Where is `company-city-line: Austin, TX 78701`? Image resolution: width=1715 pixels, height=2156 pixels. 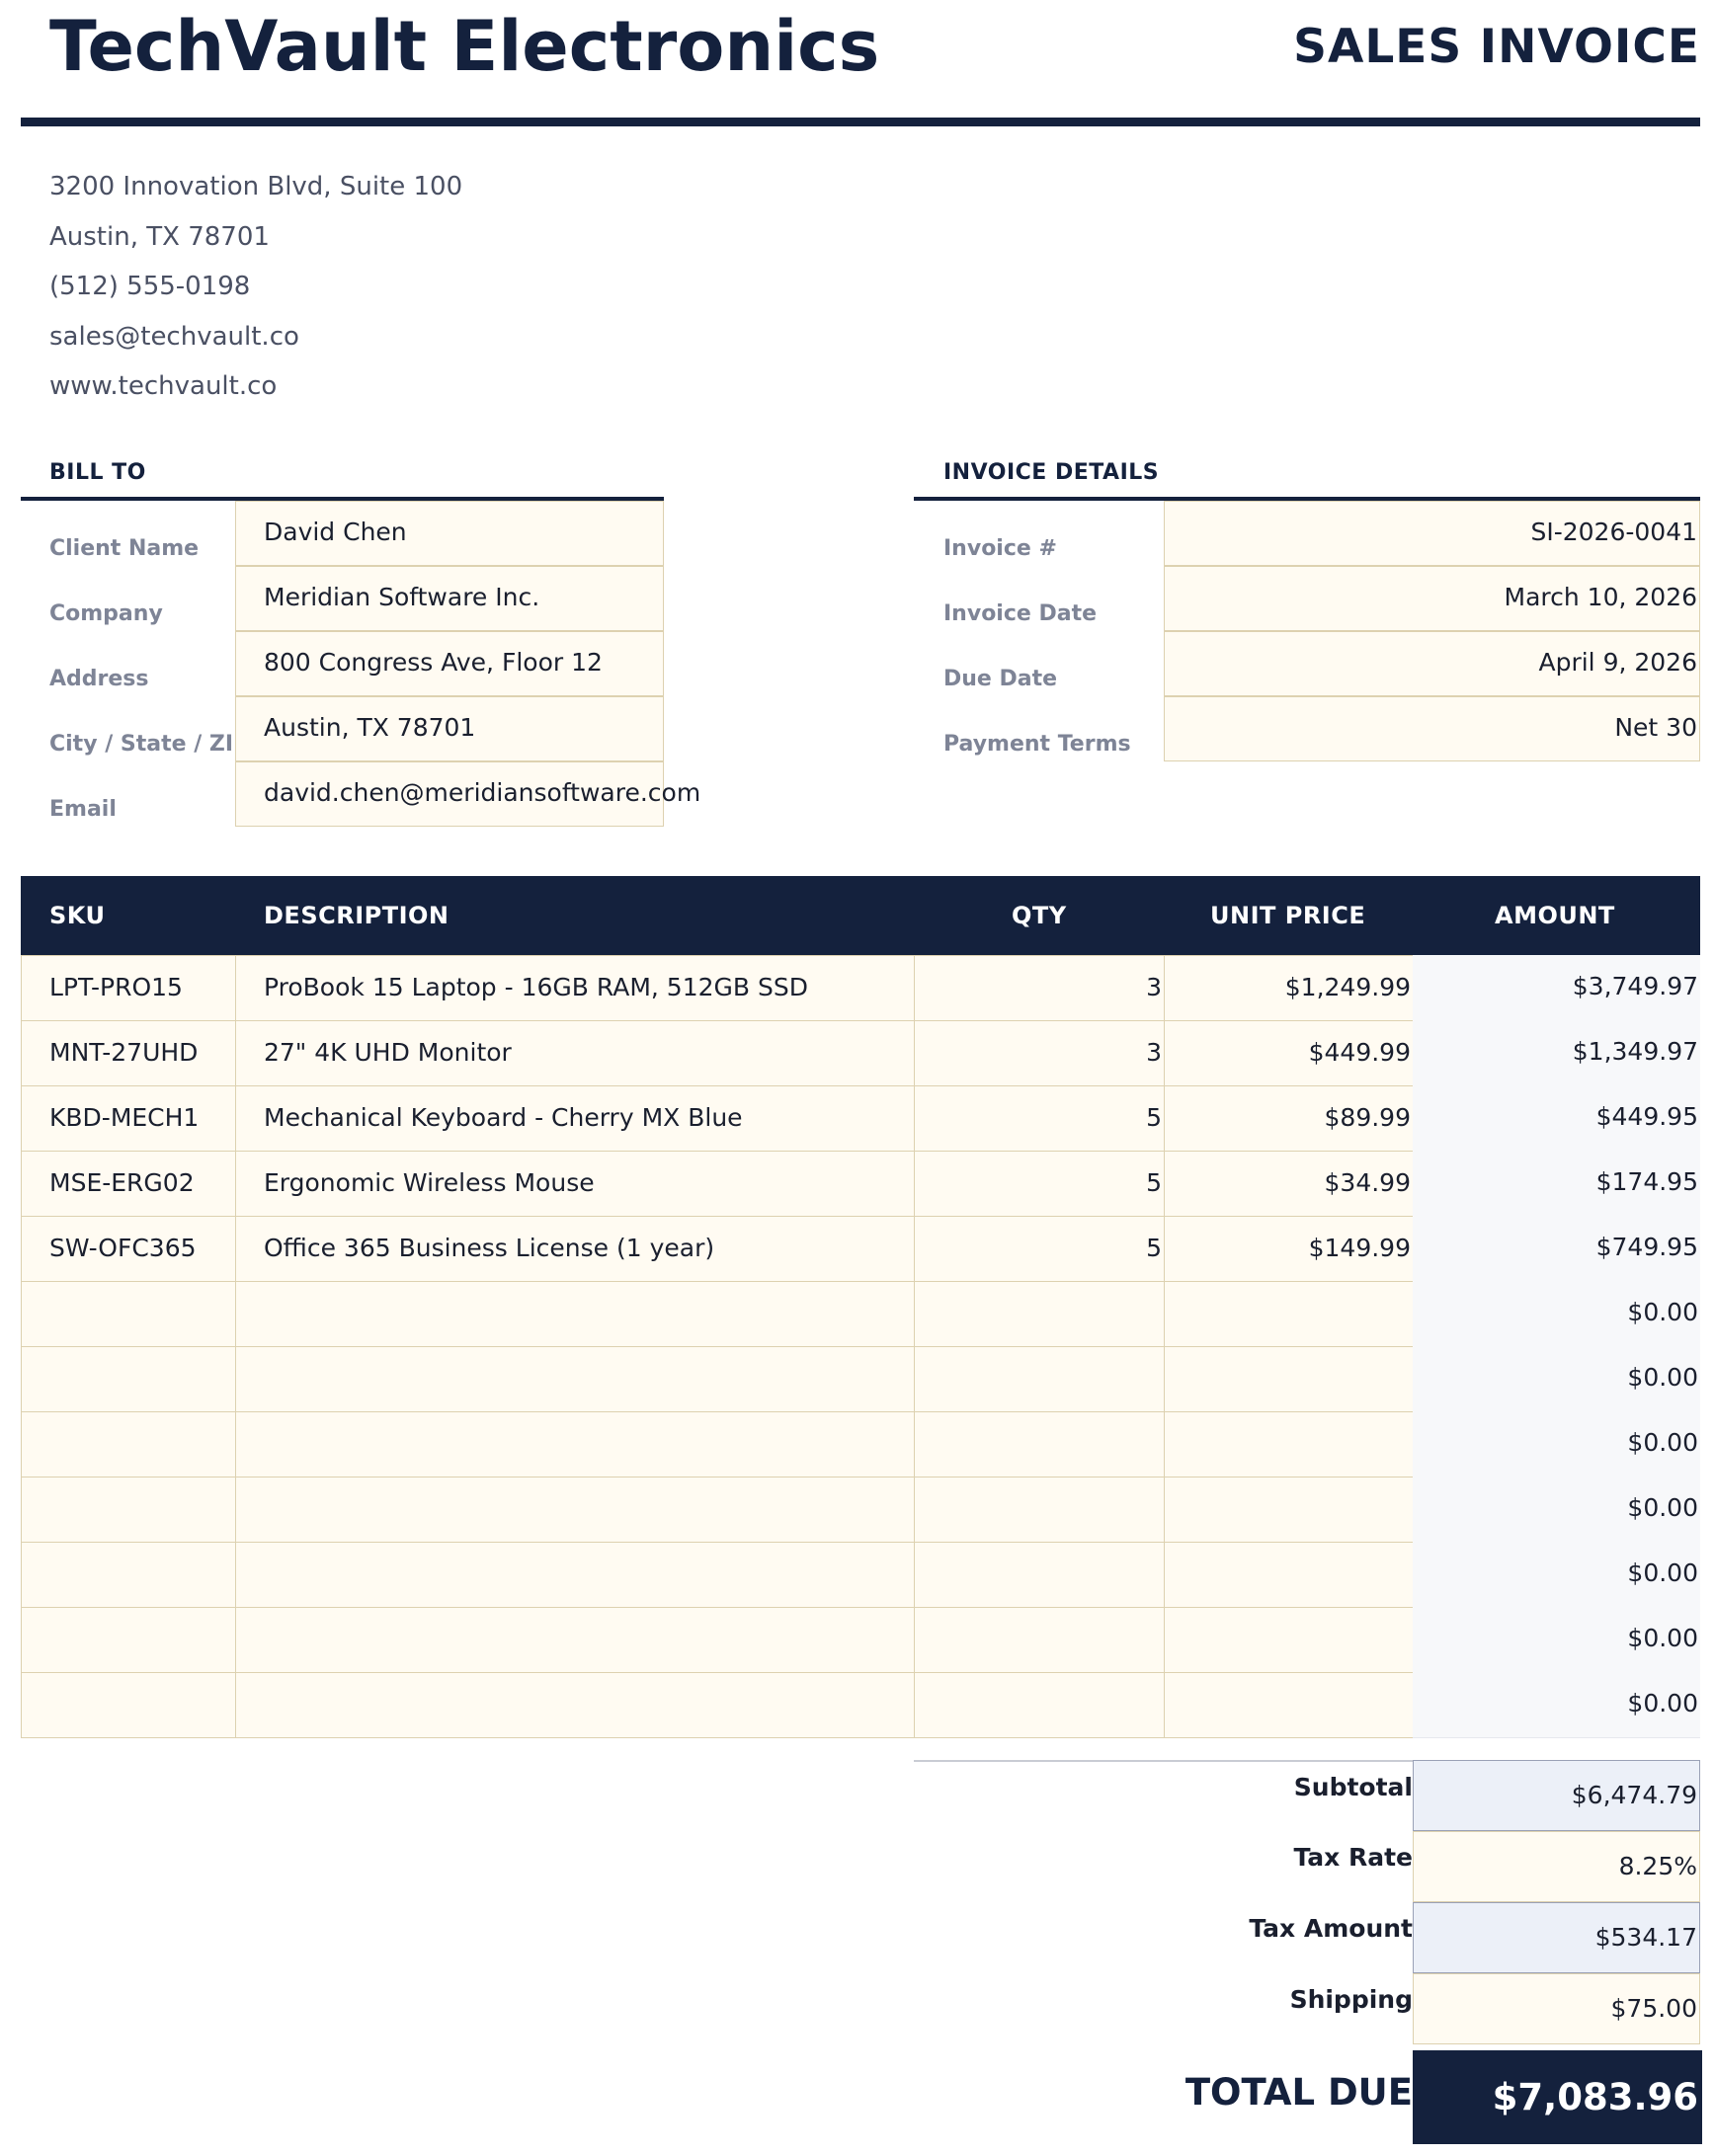 company-city-line: Austin, TX 78701 is located at coordinates (159, 237).